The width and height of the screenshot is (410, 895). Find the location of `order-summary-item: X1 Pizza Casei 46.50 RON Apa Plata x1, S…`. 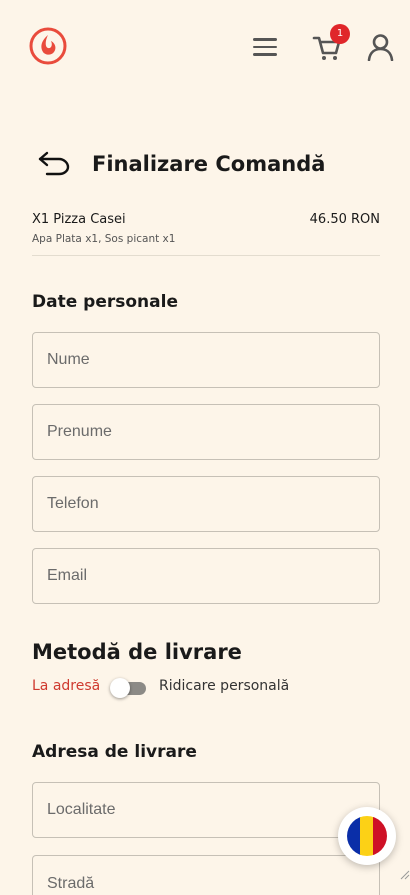

order-summary-item: X1 Pizza Casei 46.50 RON Apa Plata x1, S… is located at coordinates (206, 228).